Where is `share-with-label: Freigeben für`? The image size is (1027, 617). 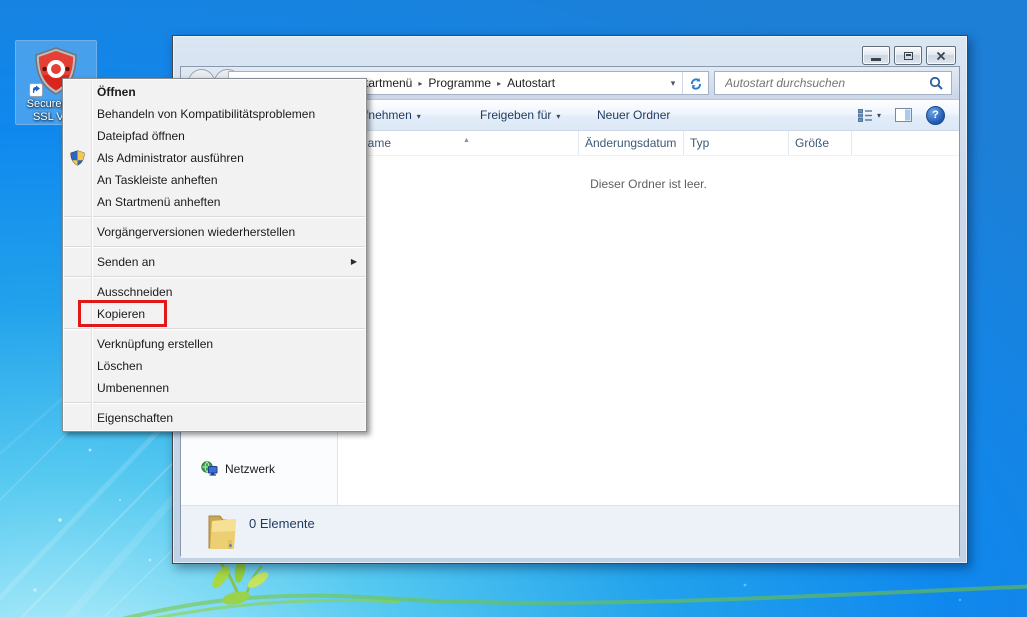 share-with-label: Freigeben für is located at coordinates (516, 115).